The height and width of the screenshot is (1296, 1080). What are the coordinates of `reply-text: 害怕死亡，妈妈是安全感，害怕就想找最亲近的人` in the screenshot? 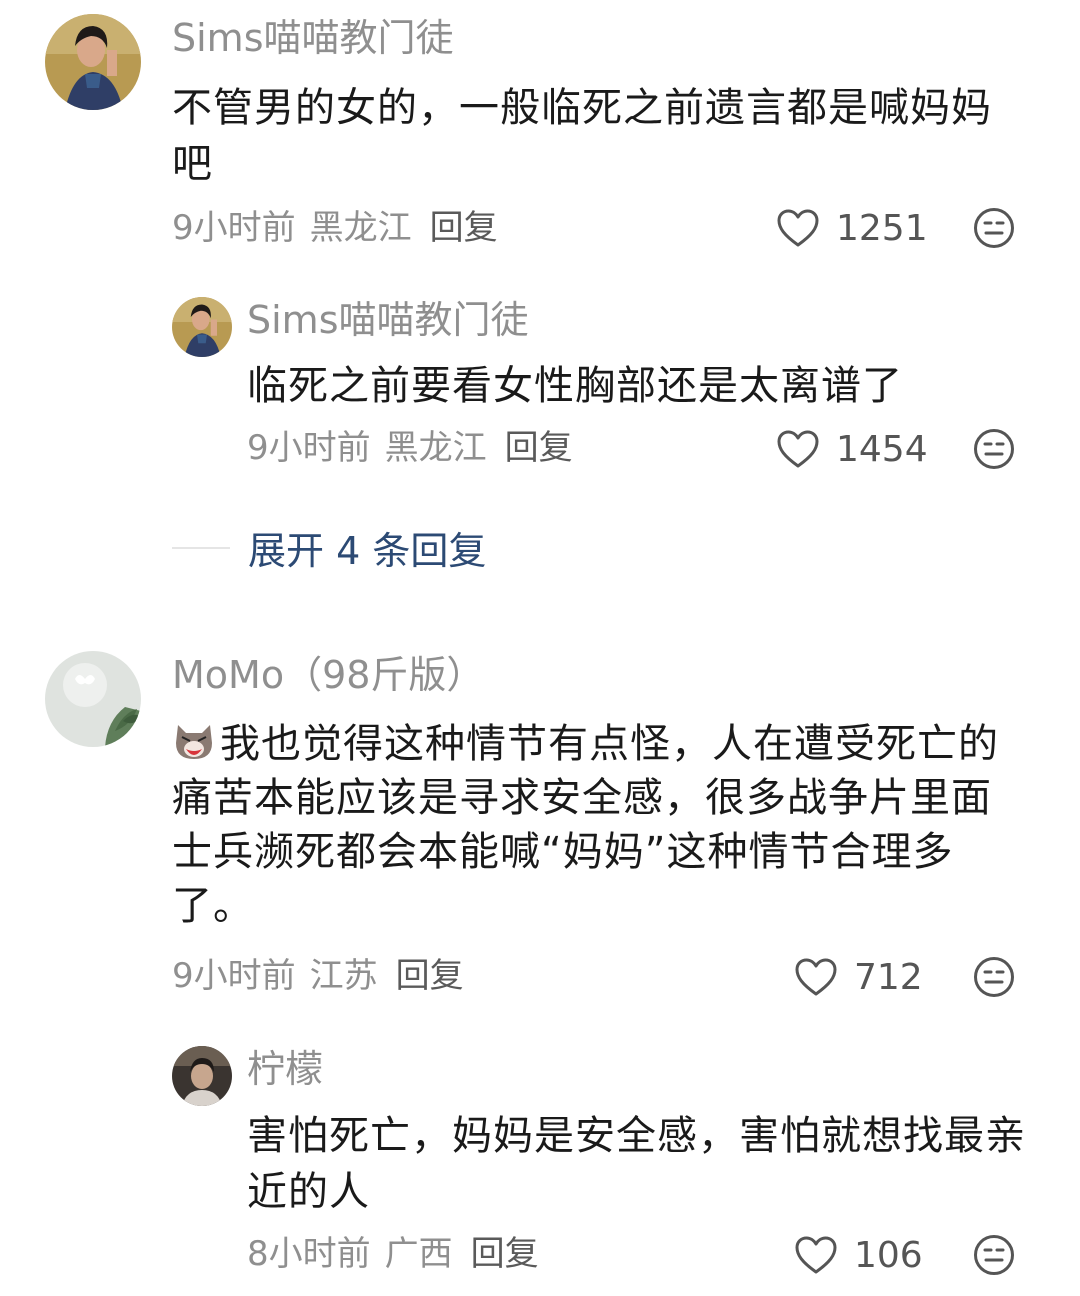 It's located at (636, 1164).